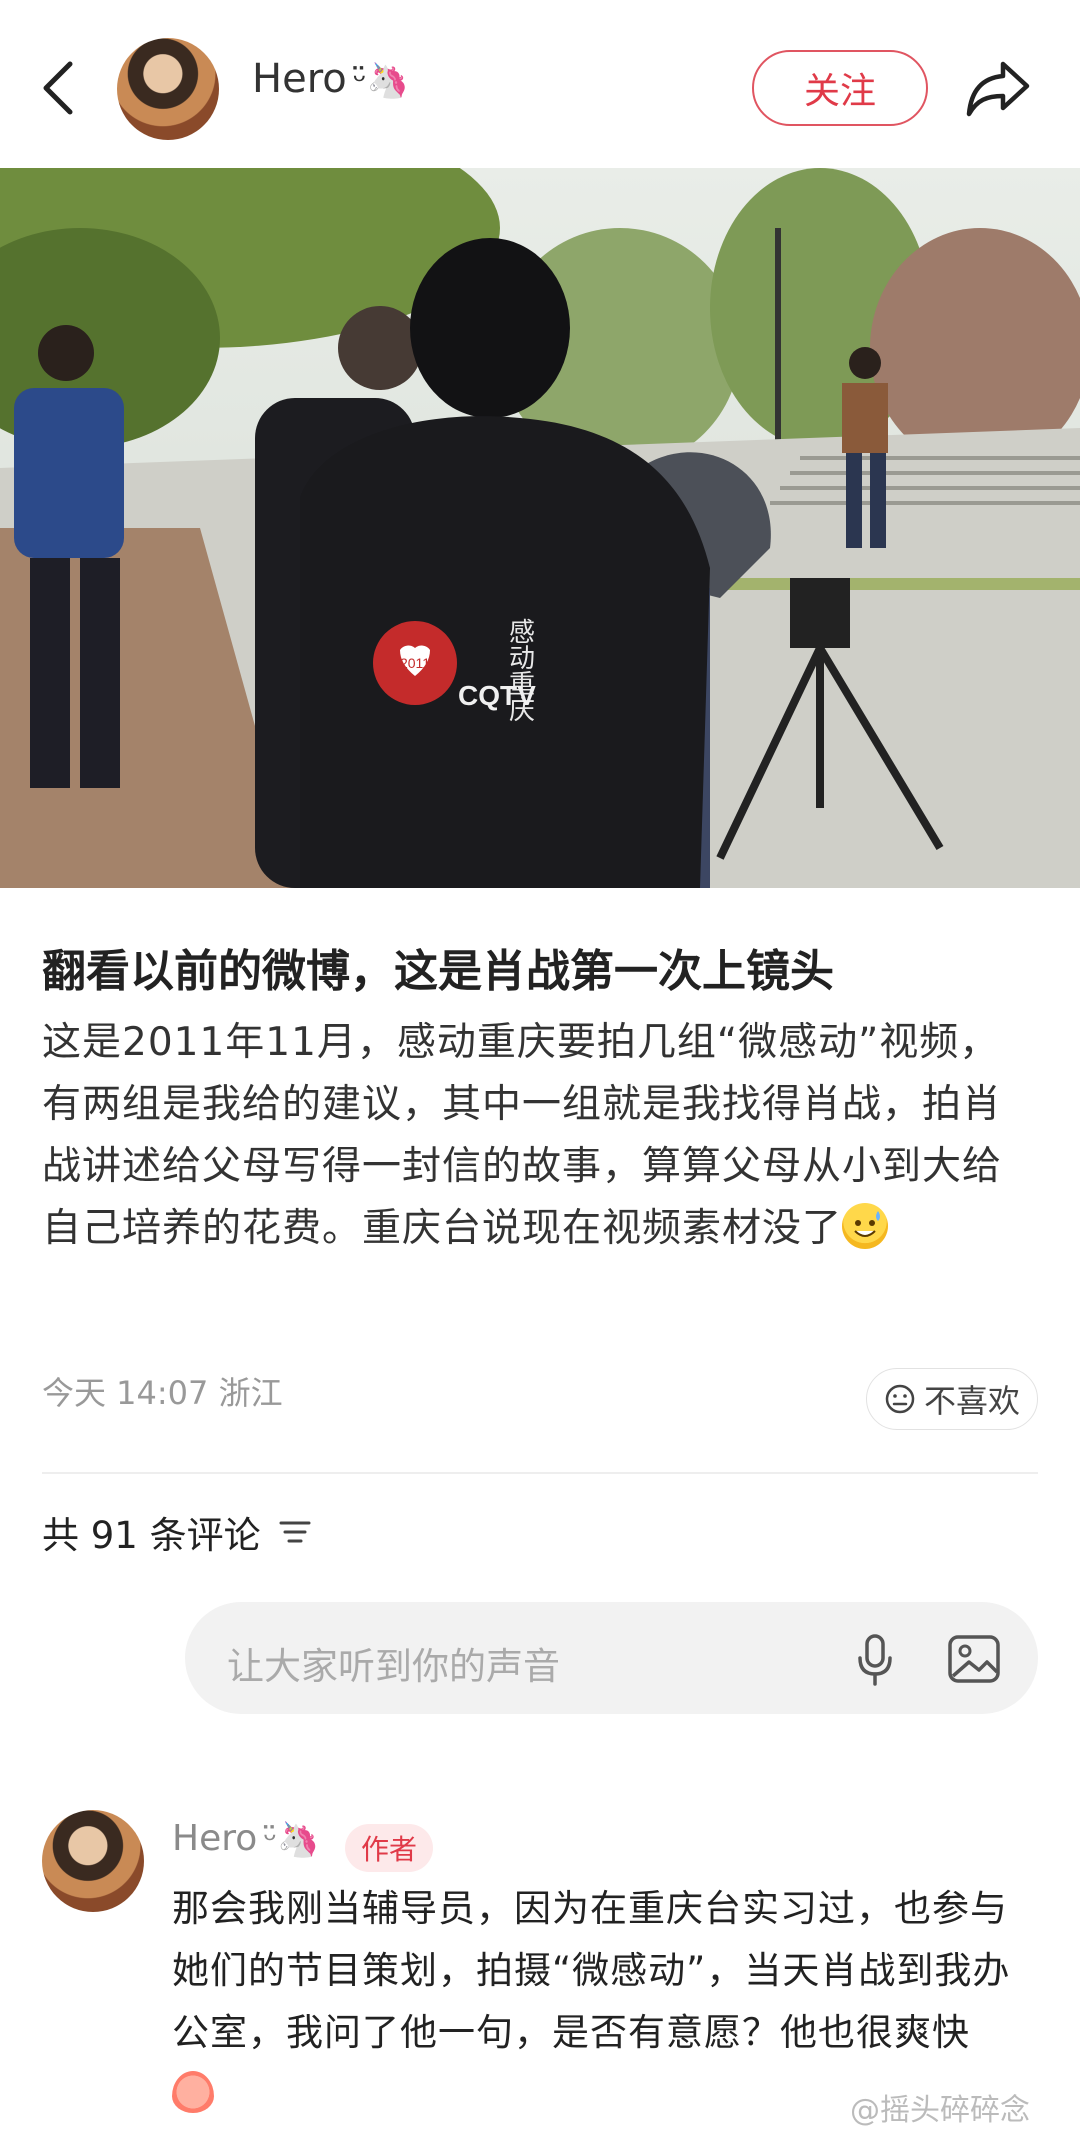  What do you see at coordinates (840, 88) in the screenshot?
I see `follow-button: 关注` at bounding box center [840, 88].